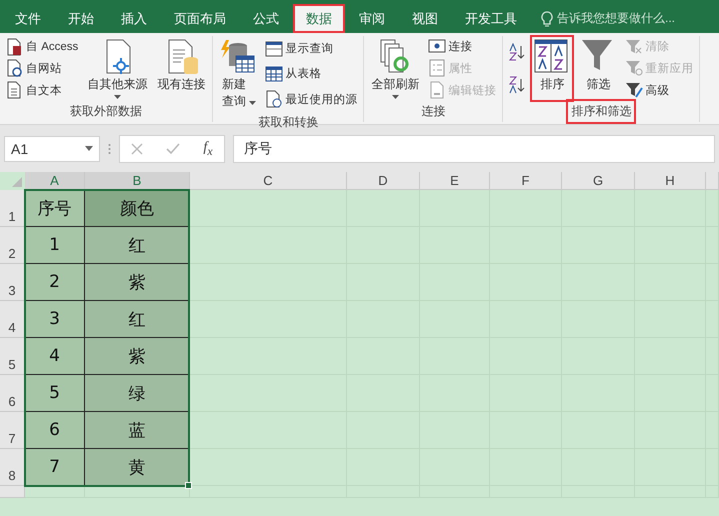 This screenshot has width=719, height=516. Describe the element at coordinates (462, 46) in the screenshot. I see `ribbon-button: 连接` at that location.